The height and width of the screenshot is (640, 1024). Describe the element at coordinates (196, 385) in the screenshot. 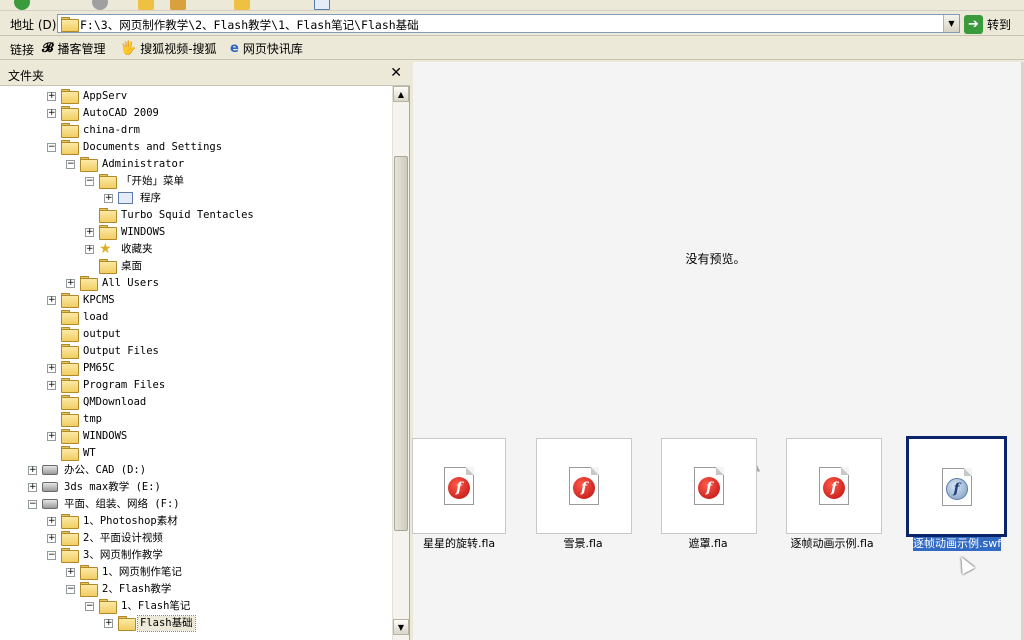

I see `tree-item: + Program Files` at that location.